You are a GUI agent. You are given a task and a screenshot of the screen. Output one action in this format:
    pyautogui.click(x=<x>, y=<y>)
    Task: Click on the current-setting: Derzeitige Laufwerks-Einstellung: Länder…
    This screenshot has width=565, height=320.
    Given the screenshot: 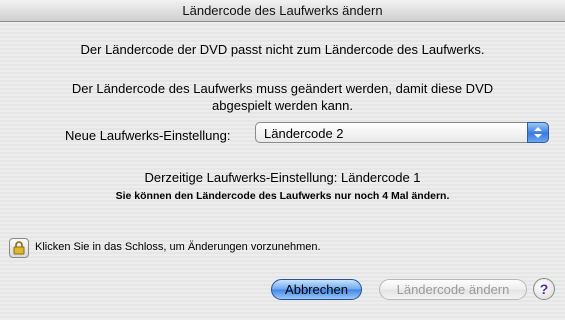 What is the action you would take?
    pyautogui.click(x=282, y=177)
    